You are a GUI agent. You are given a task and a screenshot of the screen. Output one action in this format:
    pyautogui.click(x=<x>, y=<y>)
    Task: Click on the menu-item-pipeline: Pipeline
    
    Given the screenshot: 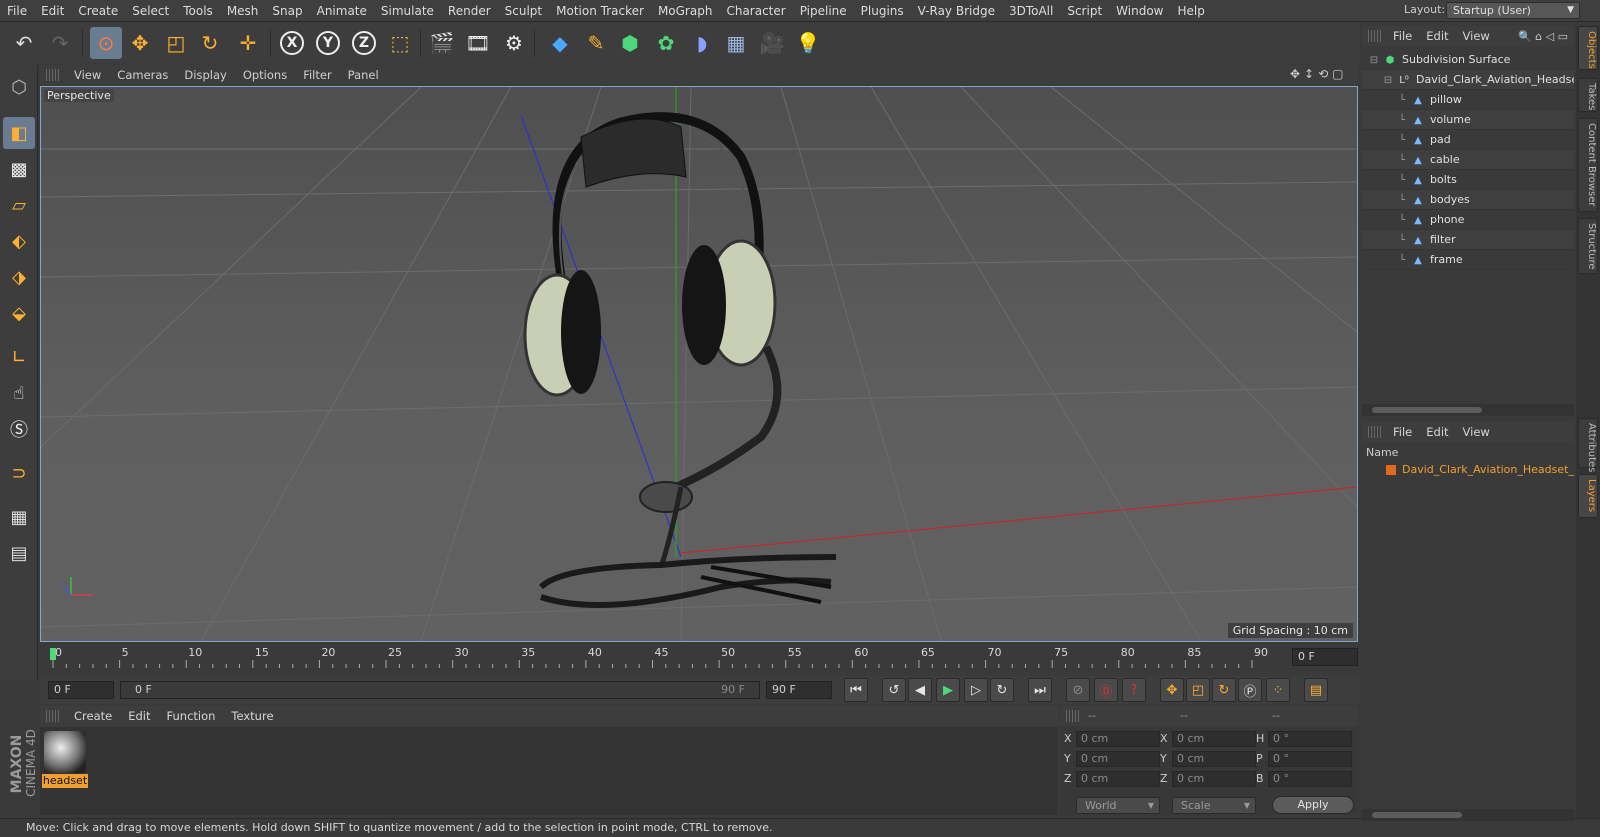 What is the action you would take?
    pyautogui.click(x=823, y=11)
    